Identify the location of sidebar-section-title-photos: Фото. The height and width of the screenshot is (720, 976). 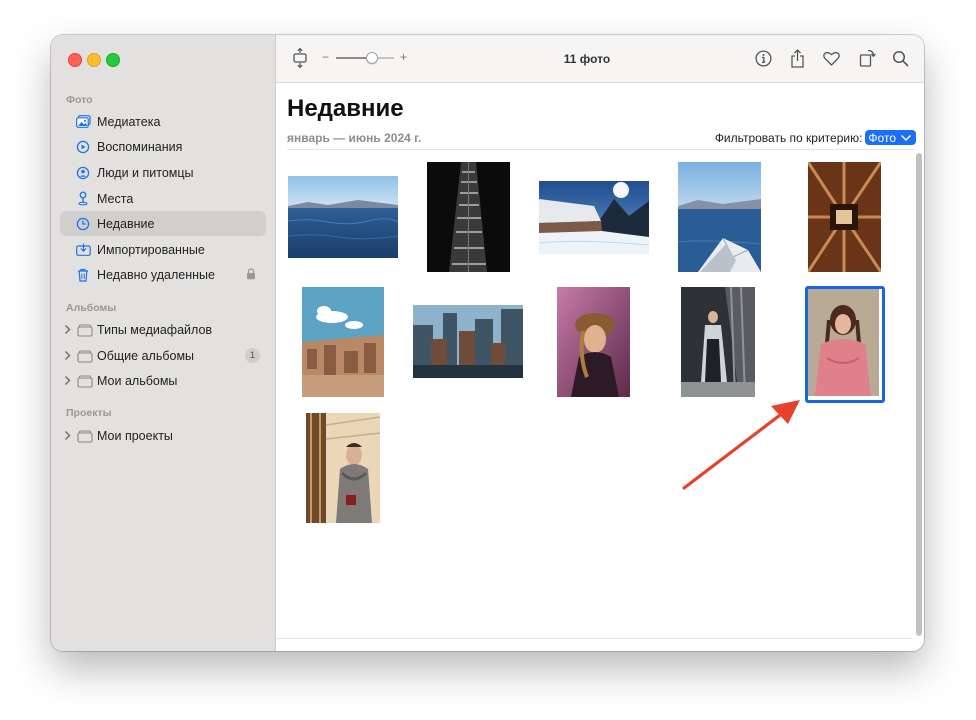
(79, 100).